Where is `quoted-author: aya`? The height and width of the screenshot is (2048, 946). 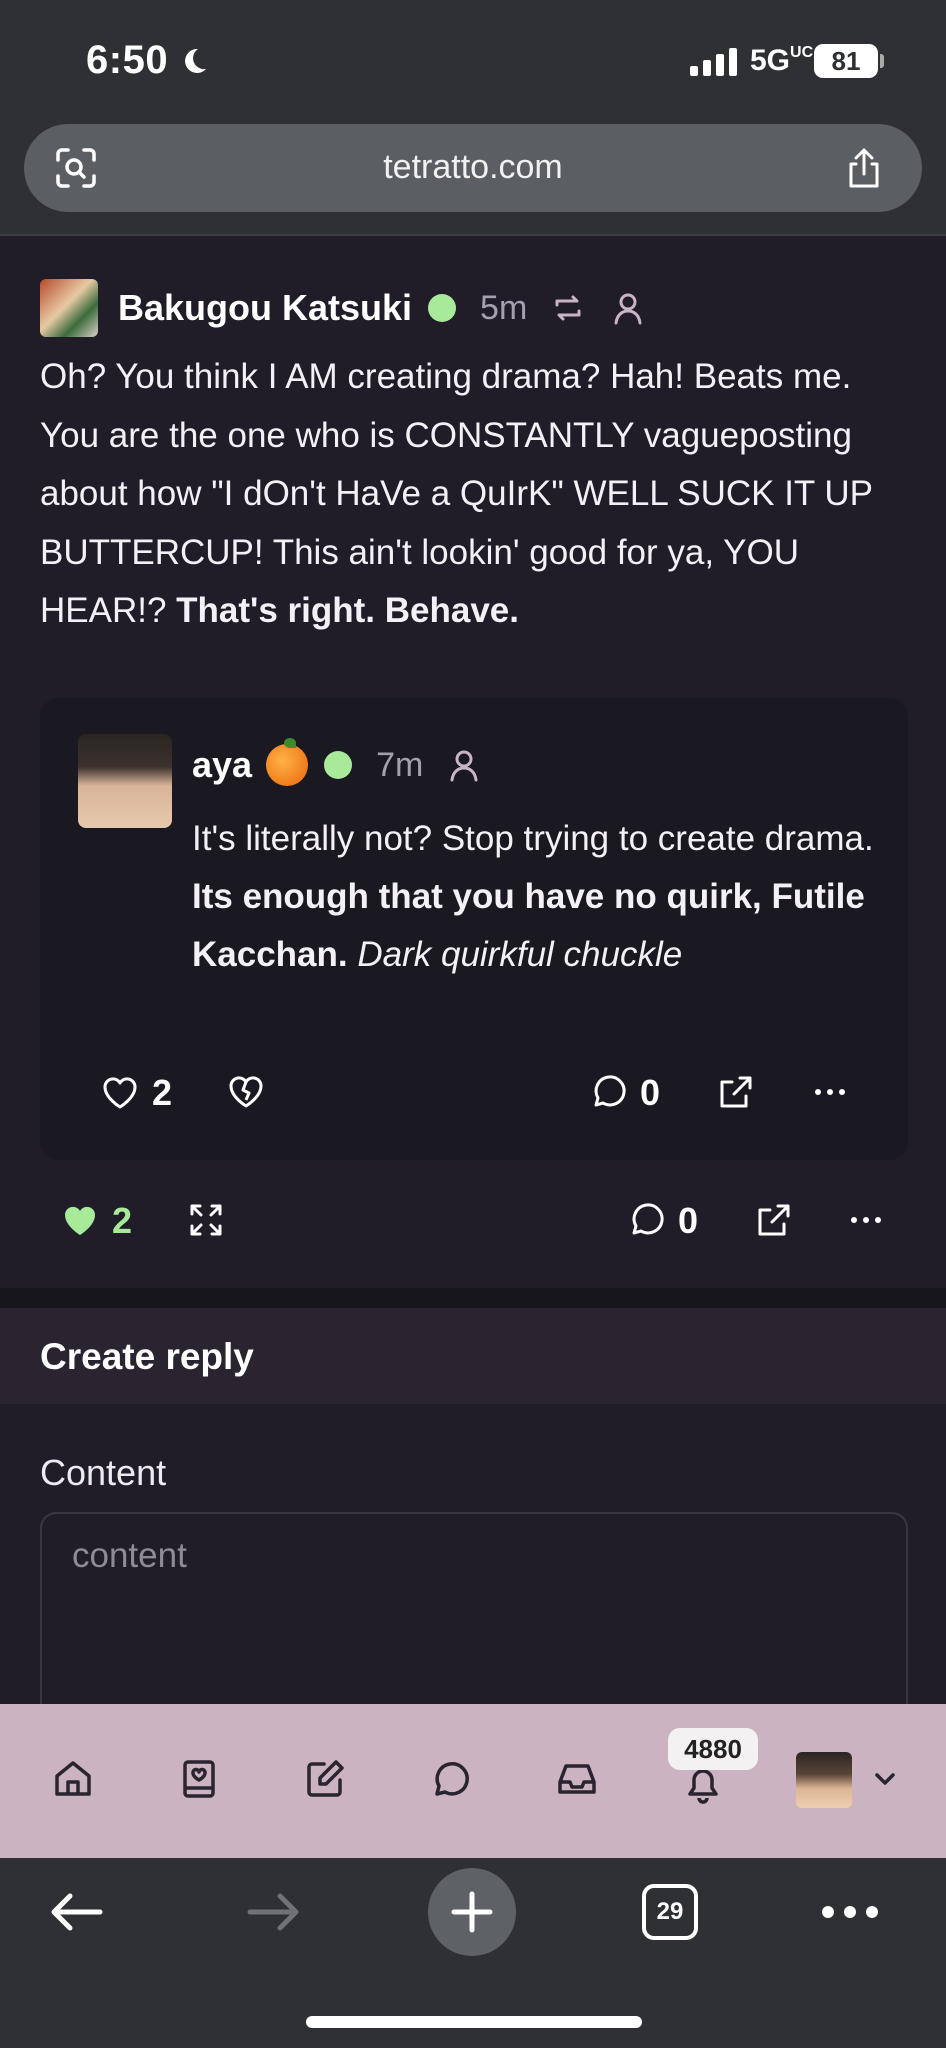
quoted-author: aya is located at coordinates (222, 765).